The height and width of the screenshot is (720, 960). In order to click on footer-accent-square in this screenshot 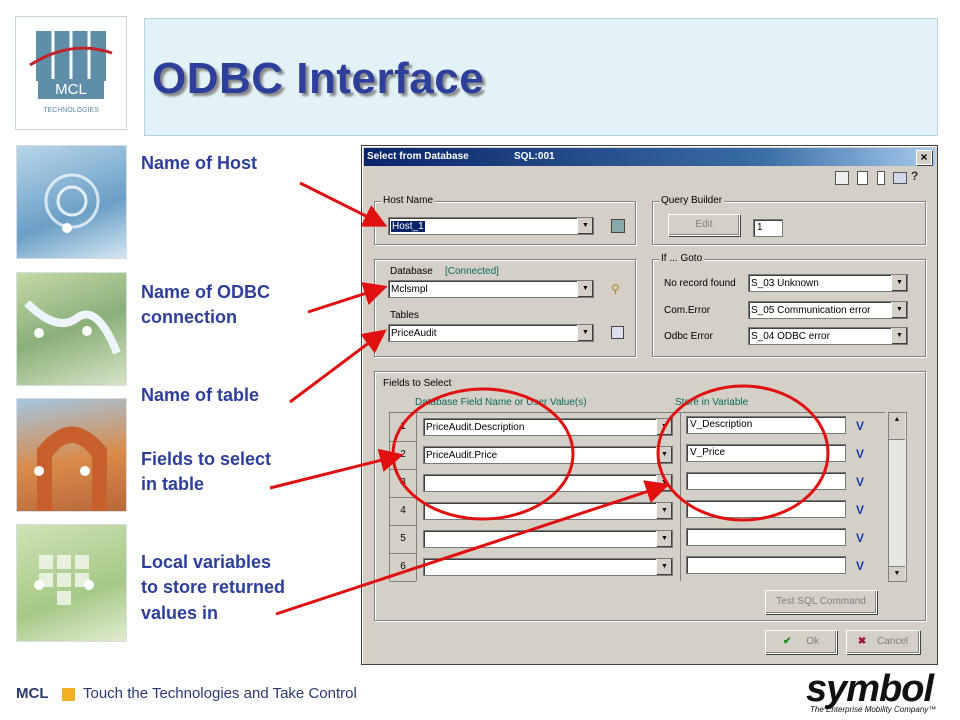, I will do `click(68, 694)`.